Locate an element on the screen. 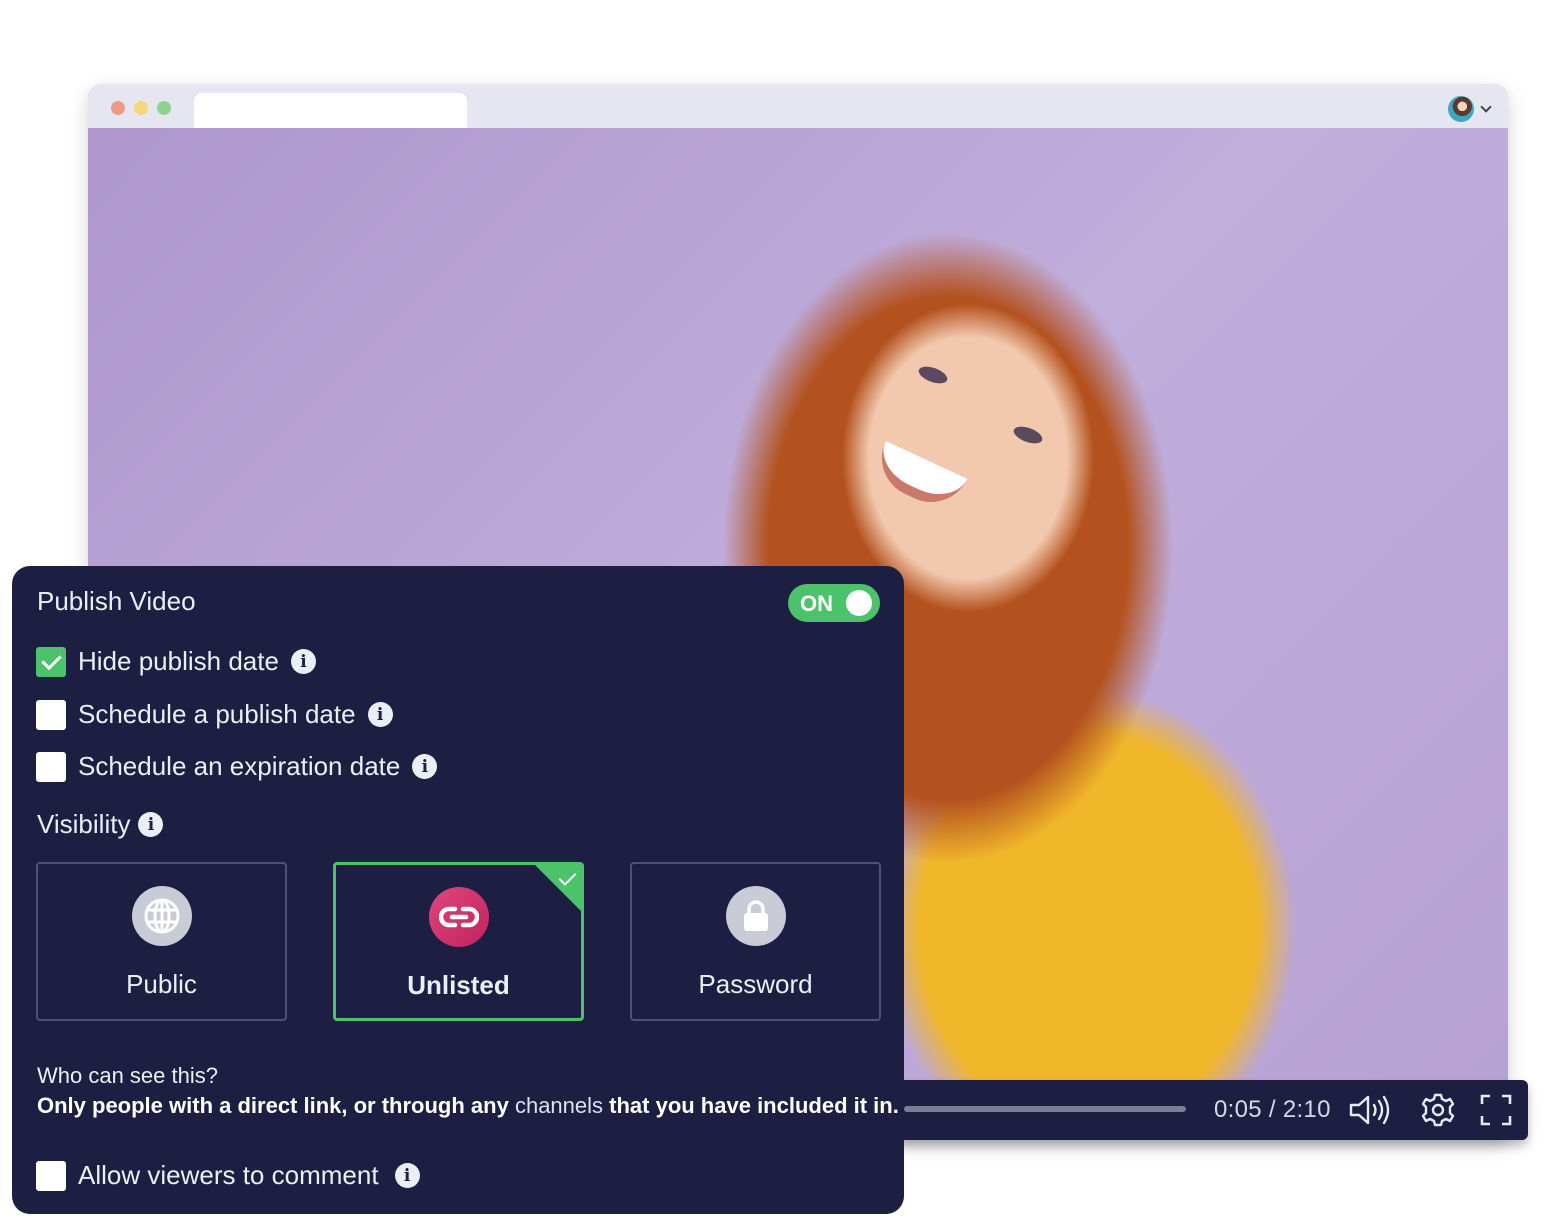  panel-title: Publish Video is located at coordinates (116, 601).